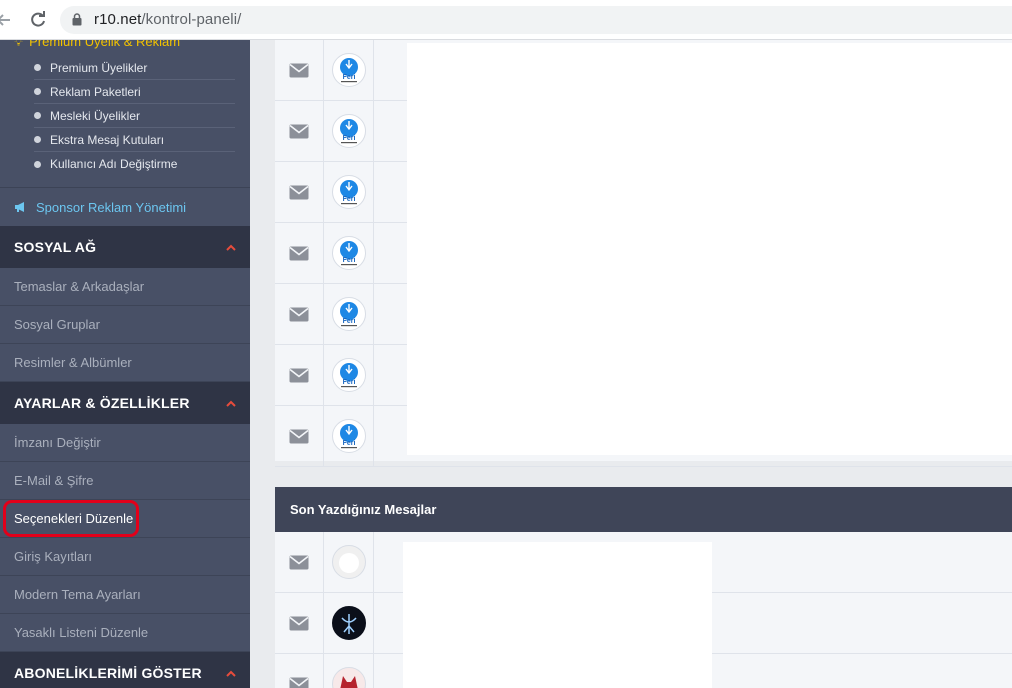  Describe the element at coordinates (125, 481) in the screenshot. I see `sidebar-item-email-sifre: E-Mail & Şifre` at that location.